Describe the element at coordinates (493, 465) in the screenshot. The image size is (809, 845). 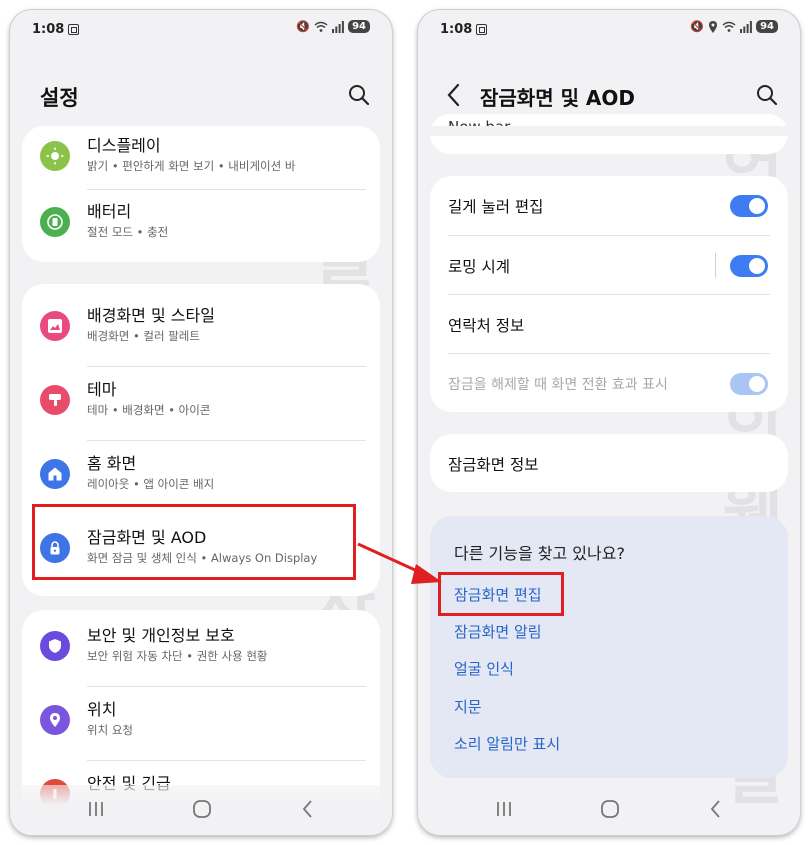
I see `lockscreen-info-label: 잠금화면 정보` at that location.